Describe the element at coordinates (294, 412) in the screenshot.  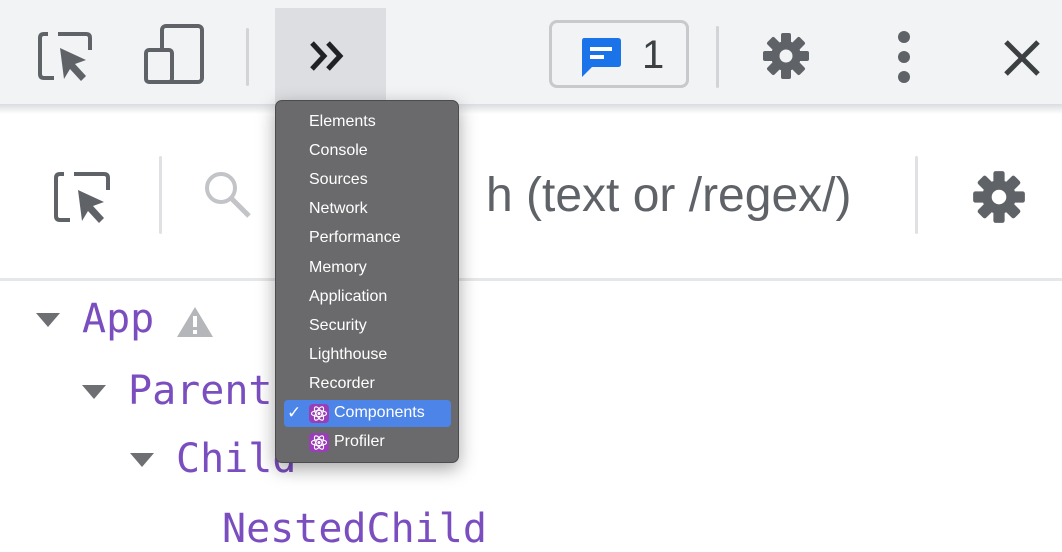
I see `checkmark-icon: ✓` at that location.